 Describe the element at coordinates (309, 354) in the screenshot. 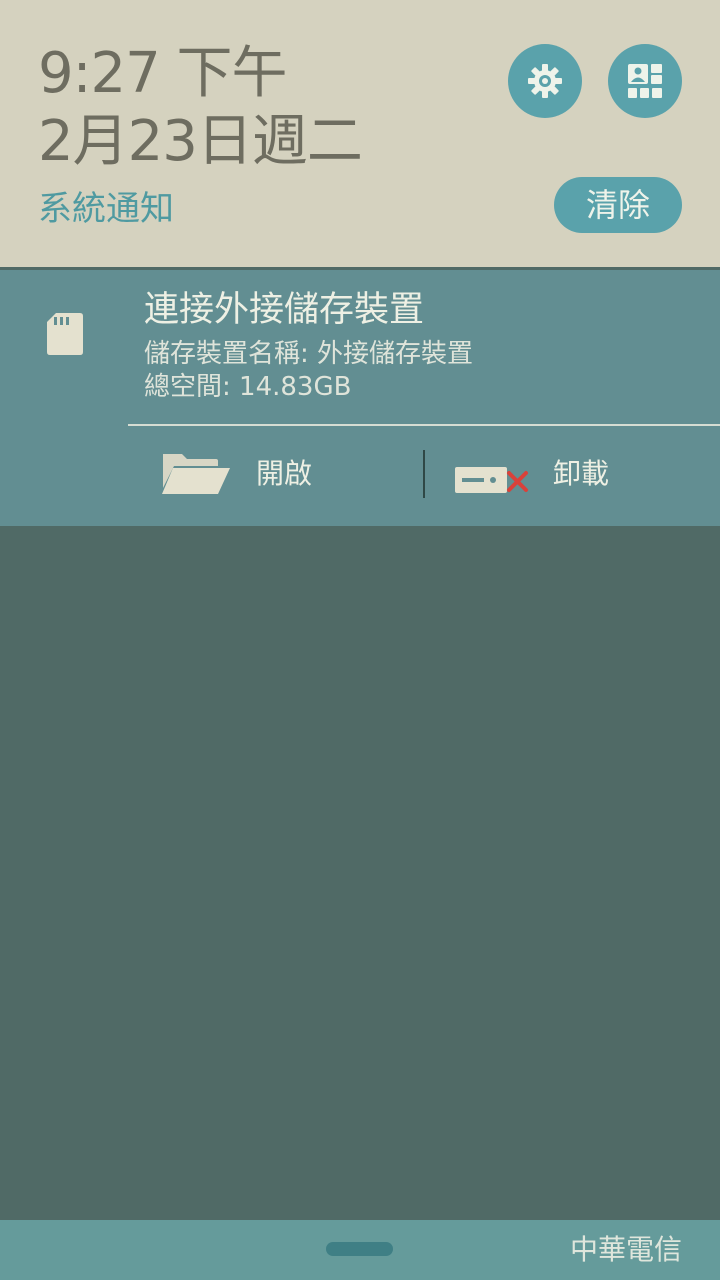

I see `storage-name-text: 儲存裝置名稱: 外接儲存裝置` at that location.